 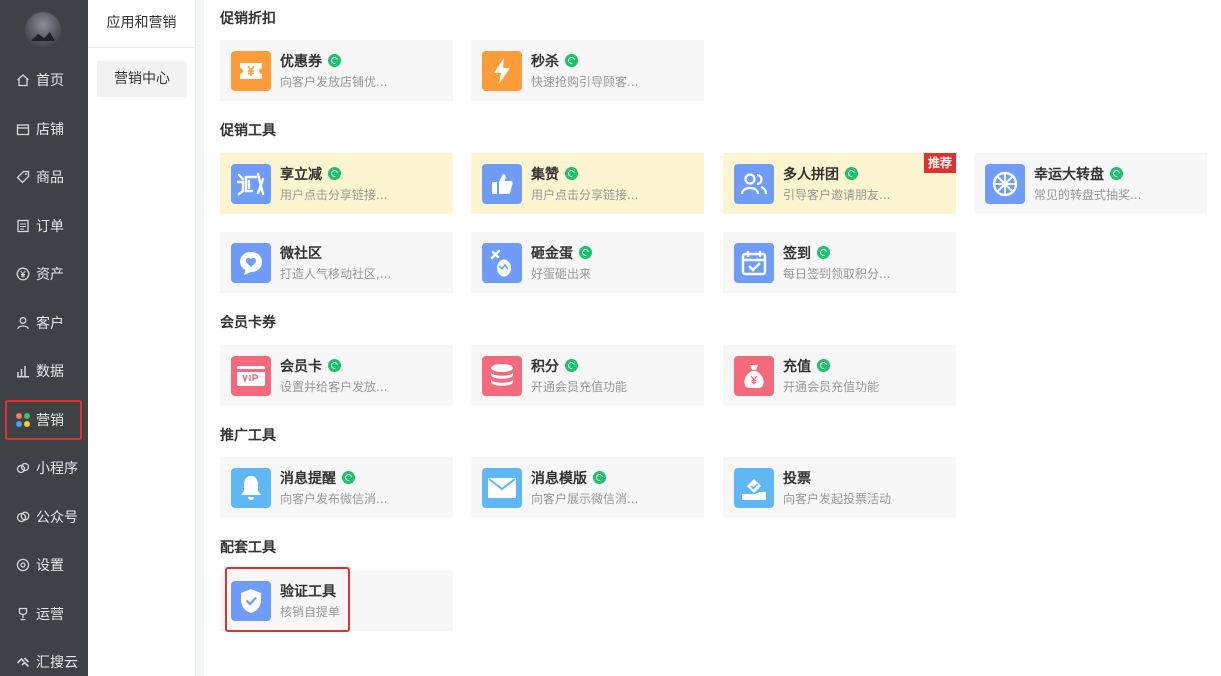 What do you see at coordinates (142, 79) in the screenshot?
I see `subnav-item-marketing-center: 营销中心` at bounding box center [142, 79].